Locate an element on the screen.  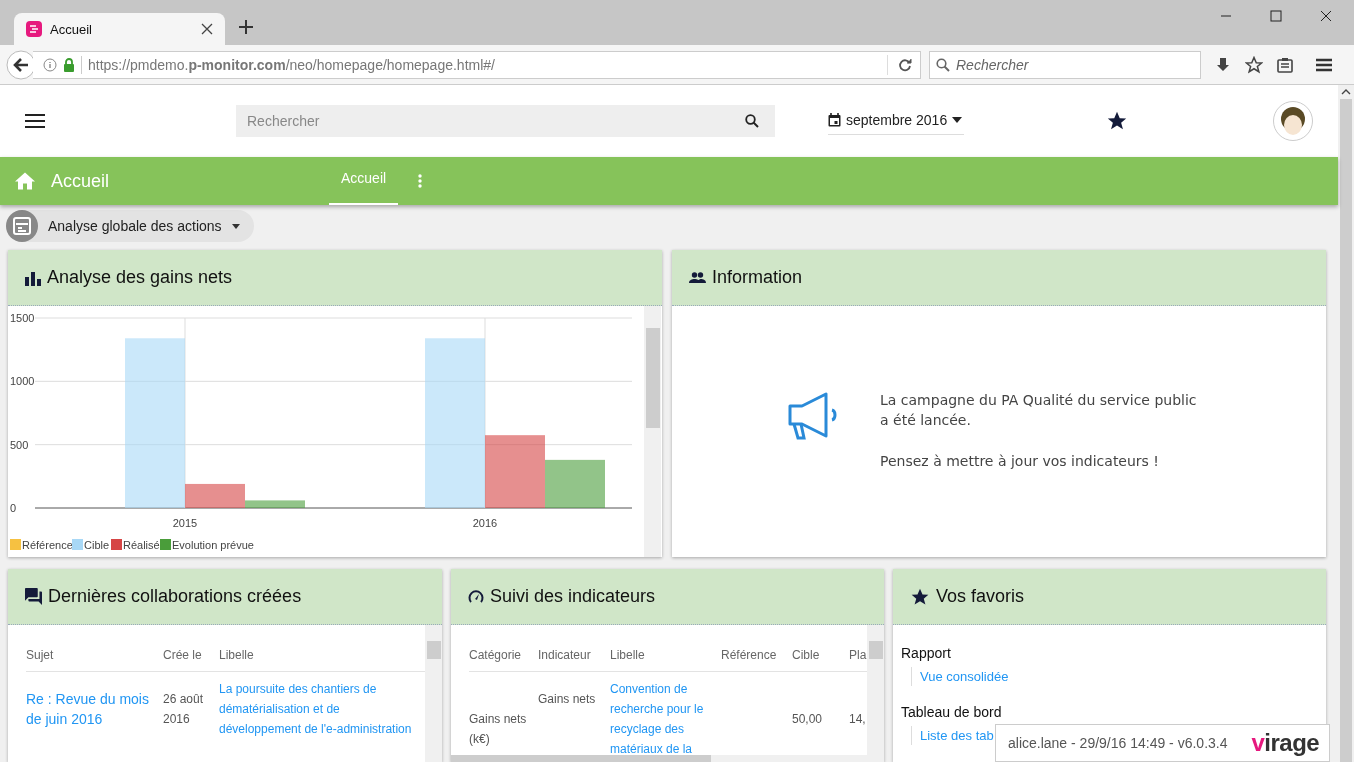
info-message: La campagne du PA Qualité du service public a été lancée. is located at coordinates (1039, 410).